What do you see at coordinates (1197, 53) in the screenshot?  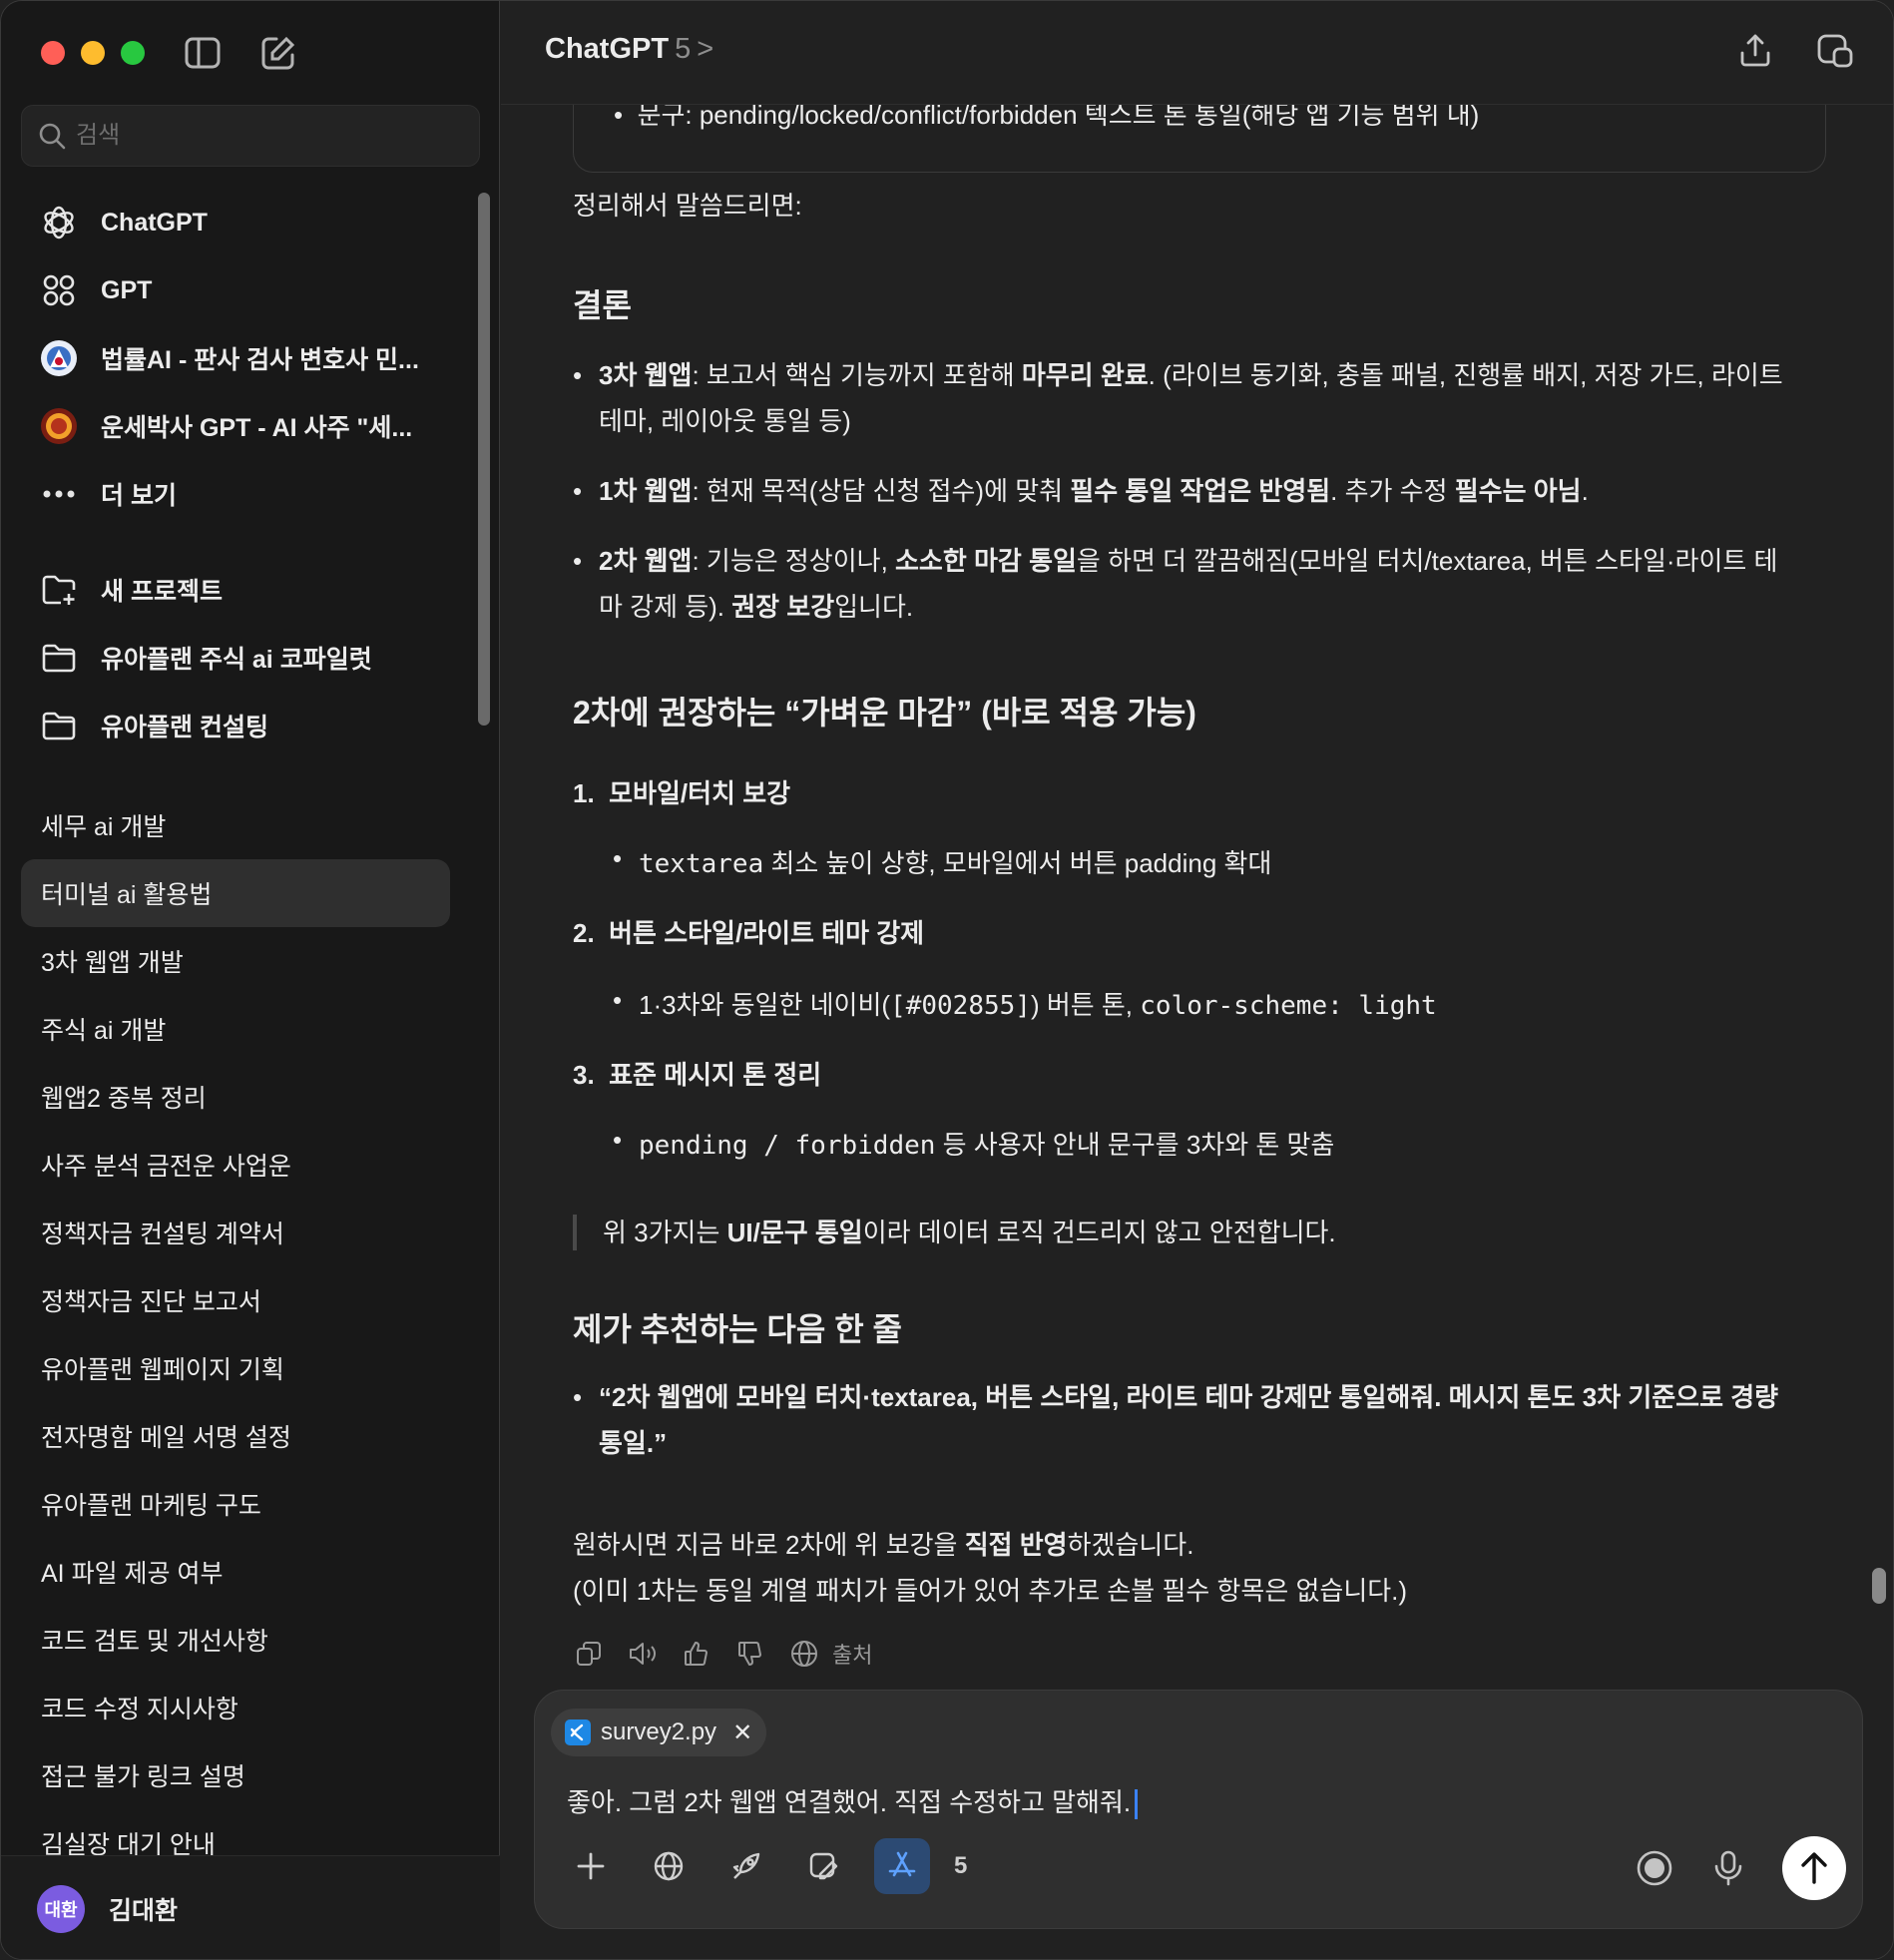 I see `chat-header: ChatGPT 5 >` at bounding box center [1197, 53].